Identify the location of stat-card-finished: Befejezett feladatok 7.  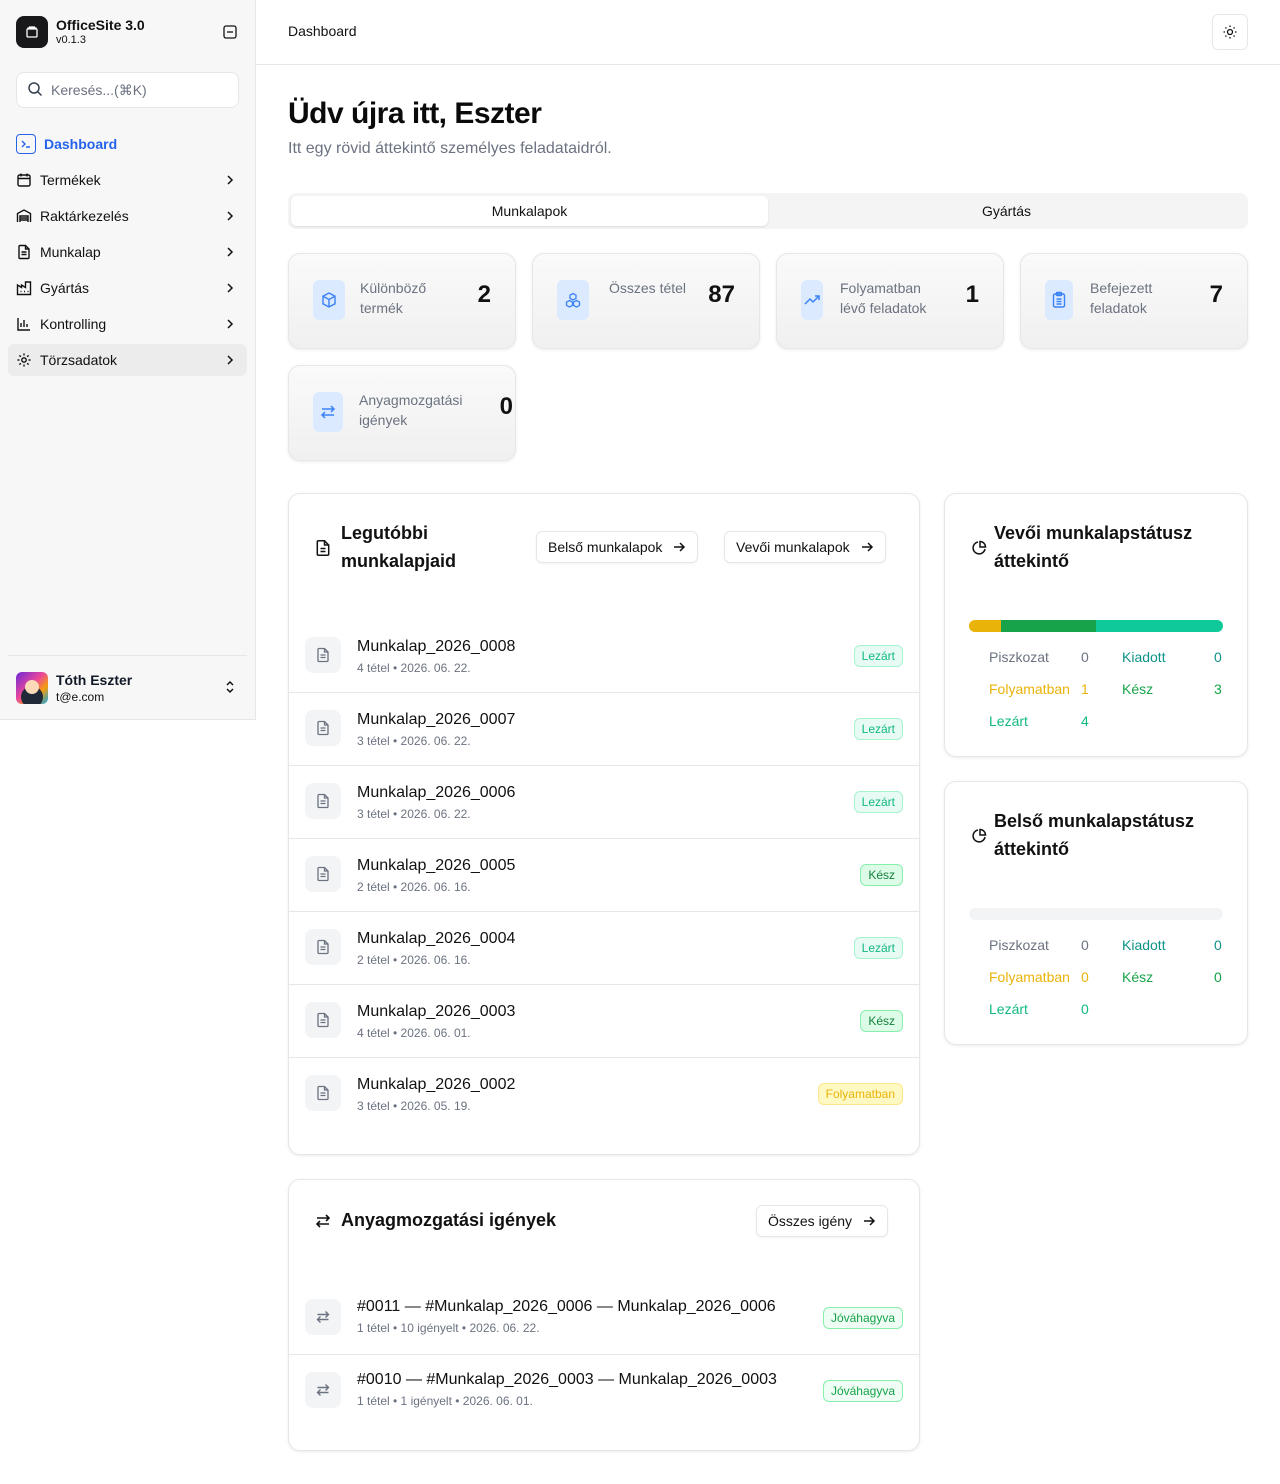
(1134, 301).